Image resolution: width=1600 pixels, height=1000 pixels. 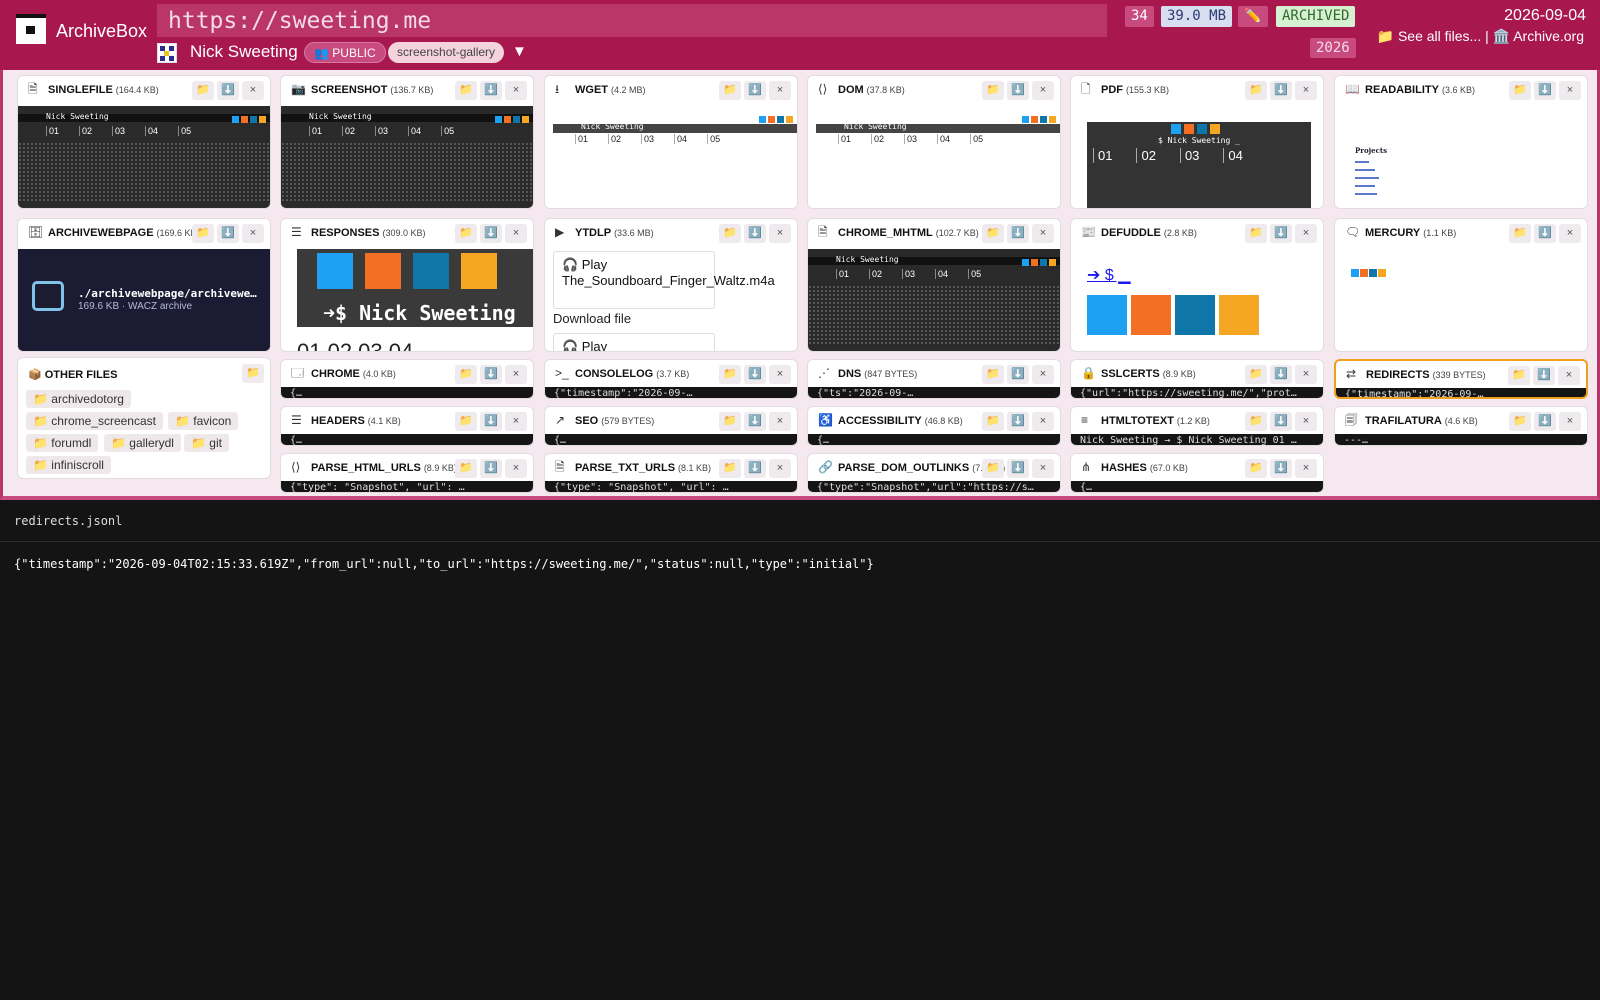 I want to click on audio-player: 🎧 Play The_Soundboard_Finger_Waltz.m4a, so click(x=664, y=280).